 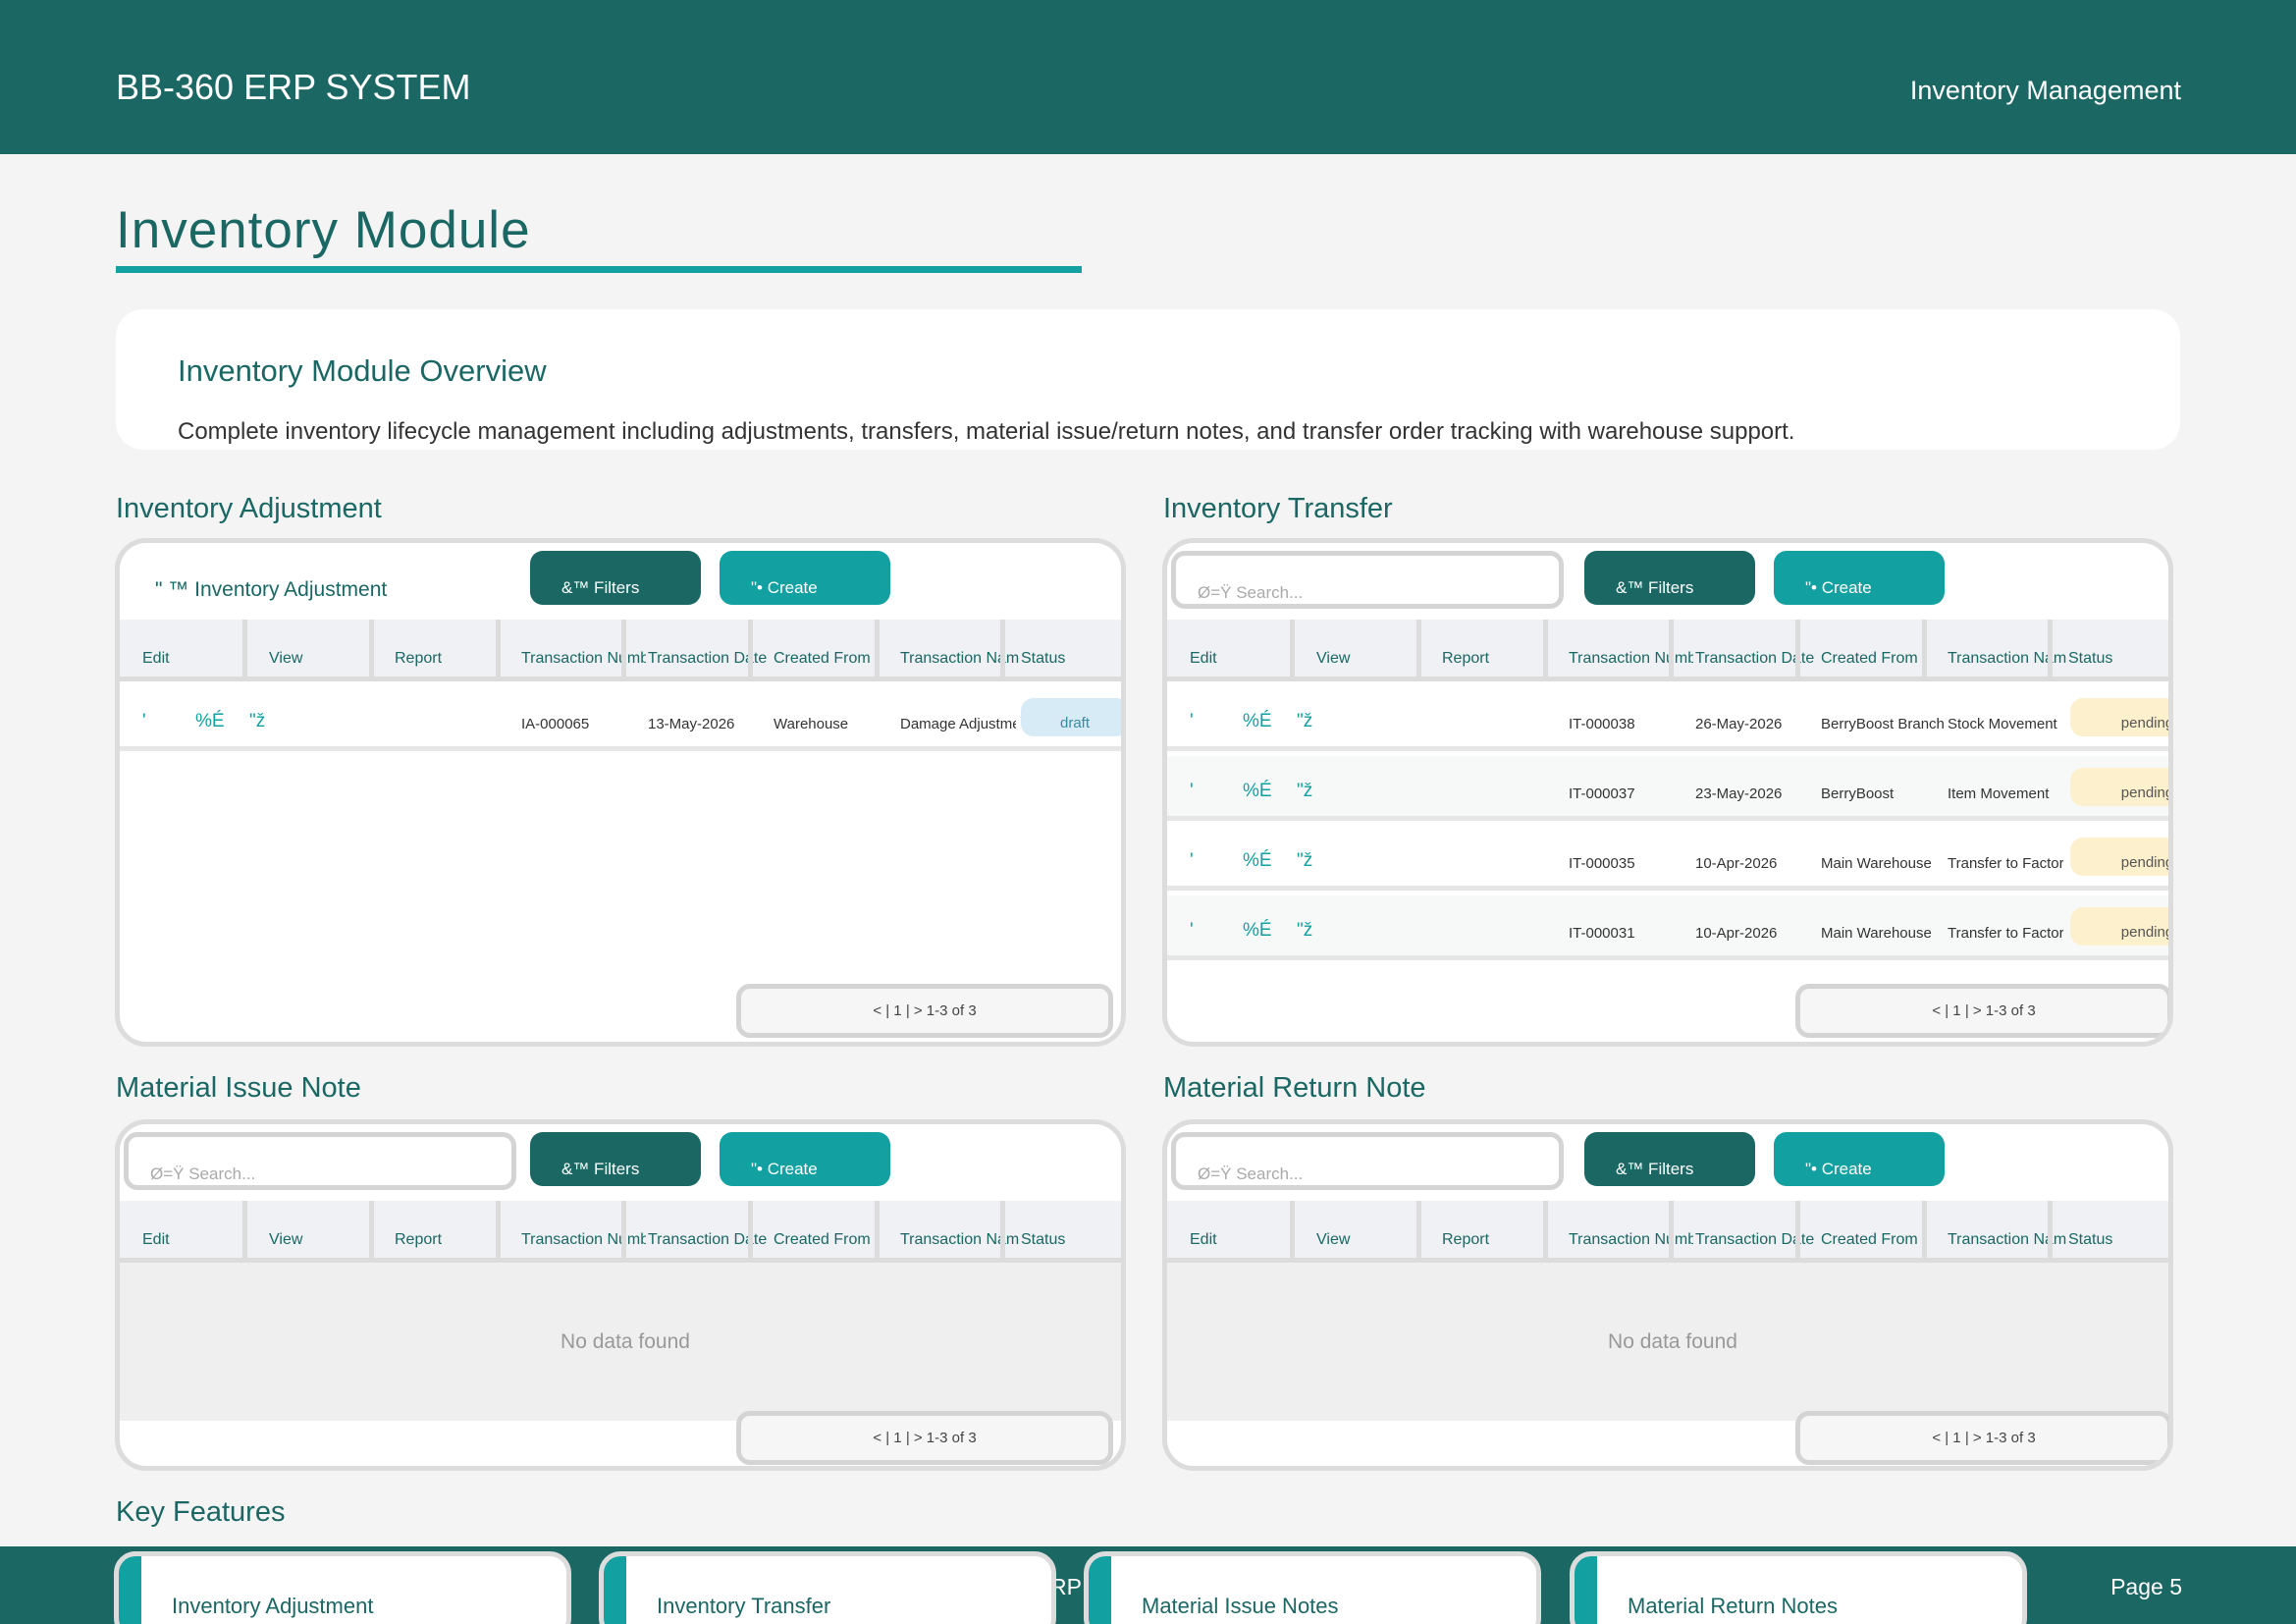 What do you see at coordinates (827, 1587) in the screenshot?
I see `feature-card: Inventory Transfer` at bounding box center [827, 1587].